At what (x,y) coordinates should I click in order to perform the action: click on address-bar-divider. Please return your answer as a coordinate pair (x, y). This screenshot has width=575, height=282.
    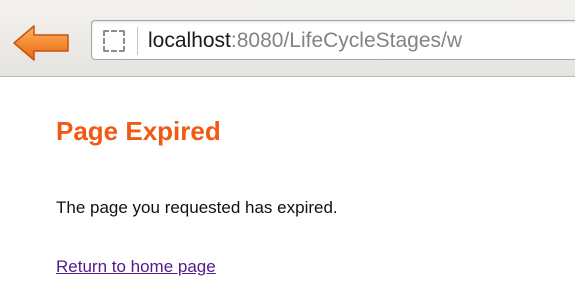
    Looking at the image, I should click on (137, 41).